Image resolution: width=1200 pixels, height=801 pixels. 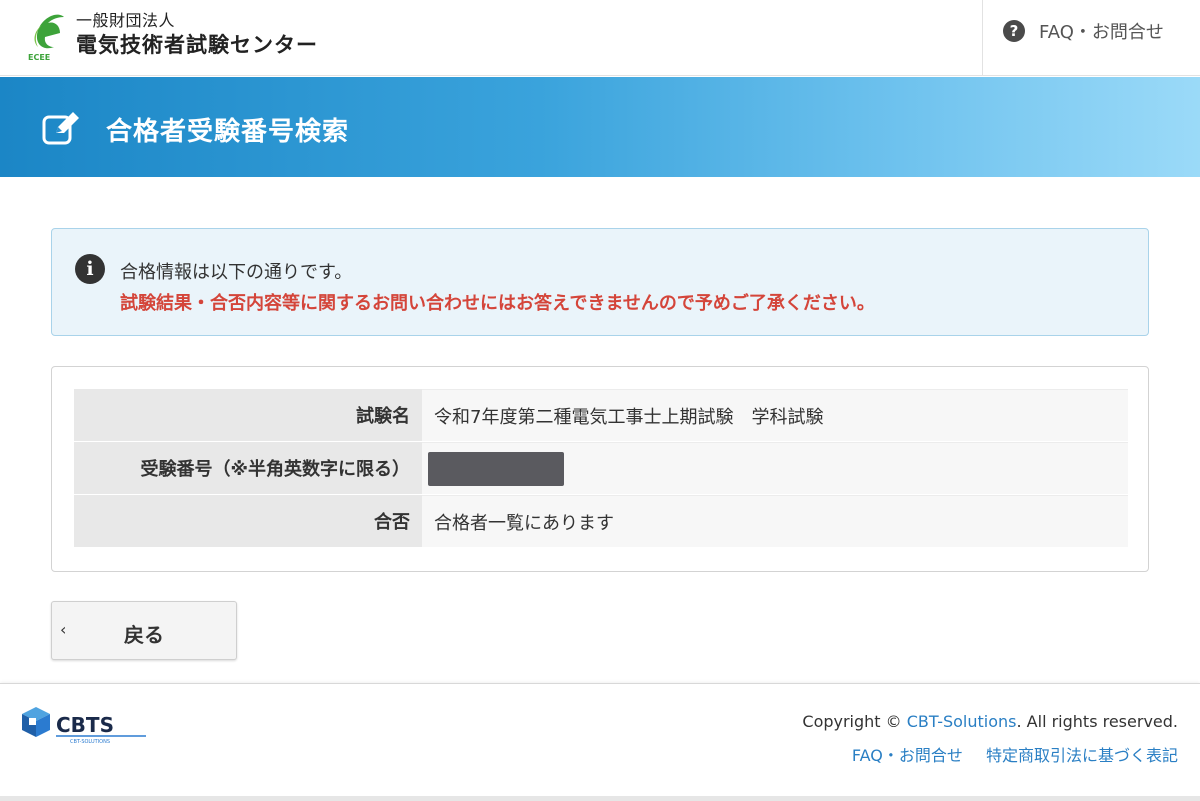 I want to click on chevron-left-icon: ‹, so click(x=63, y=629).